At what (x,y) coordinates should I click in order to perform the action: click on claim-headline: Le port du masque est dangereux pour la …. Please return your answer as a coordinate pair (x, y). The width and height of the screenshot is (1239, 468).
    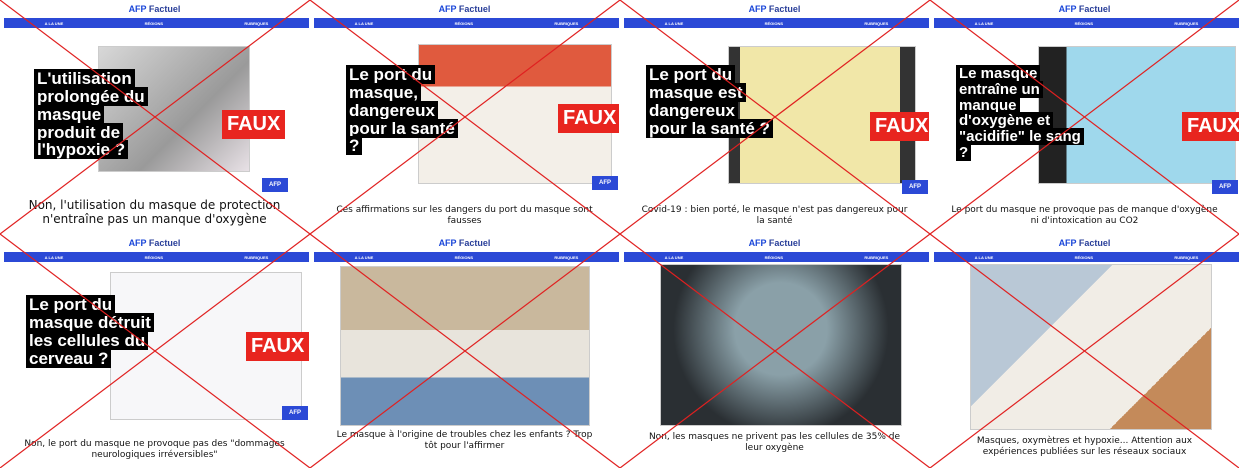
    Looking at the image, I should click on (711, 101).